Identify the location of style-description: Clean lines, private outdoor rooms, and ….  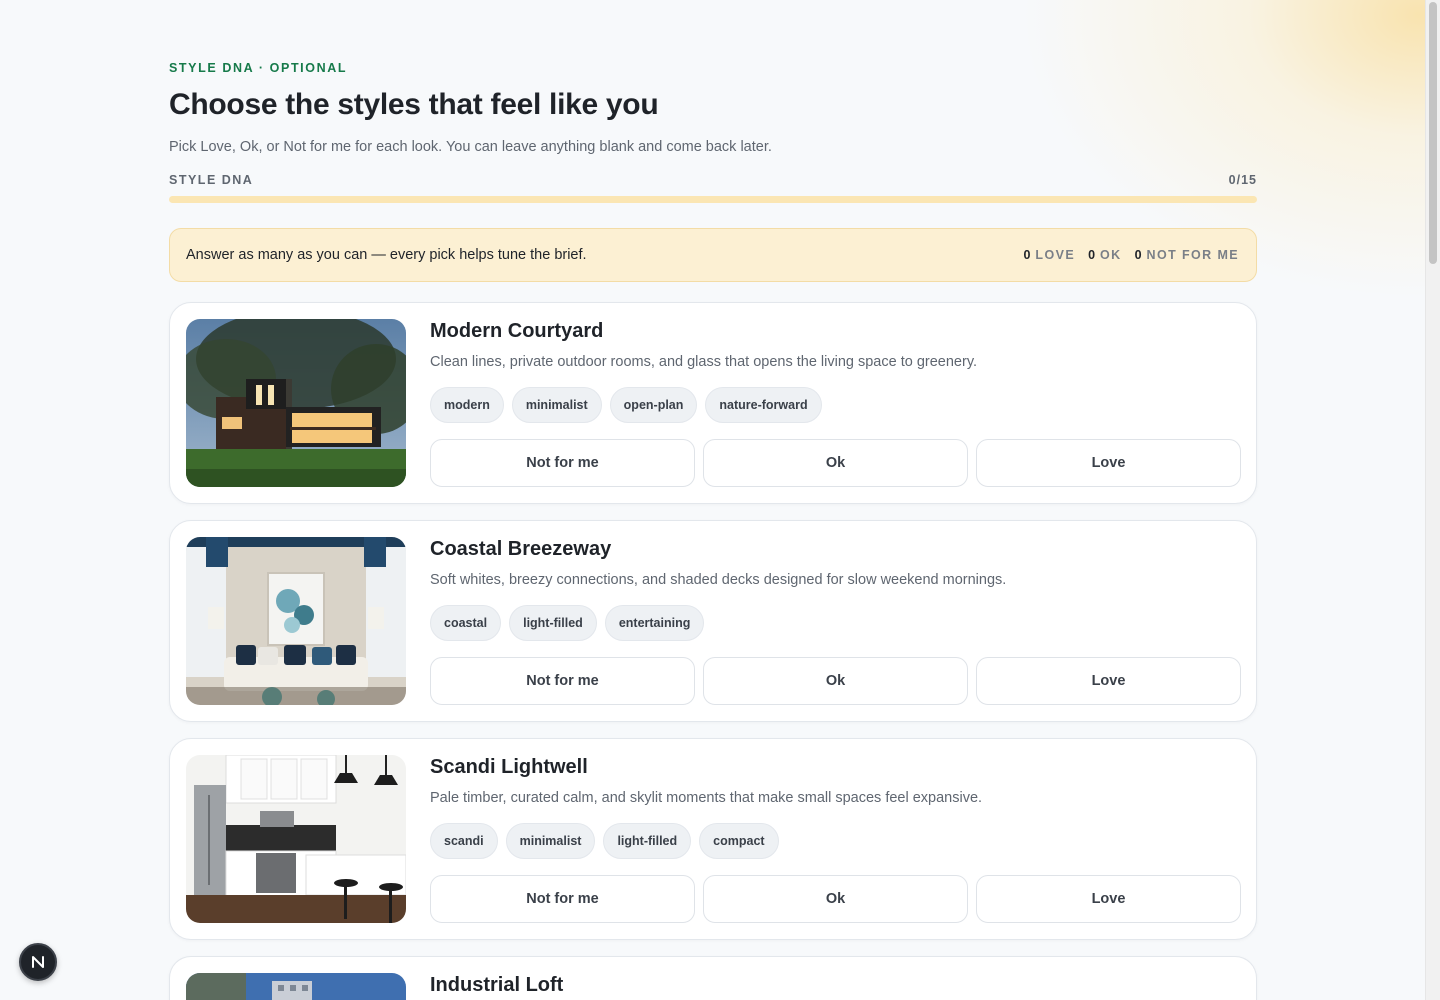
(704, 362).